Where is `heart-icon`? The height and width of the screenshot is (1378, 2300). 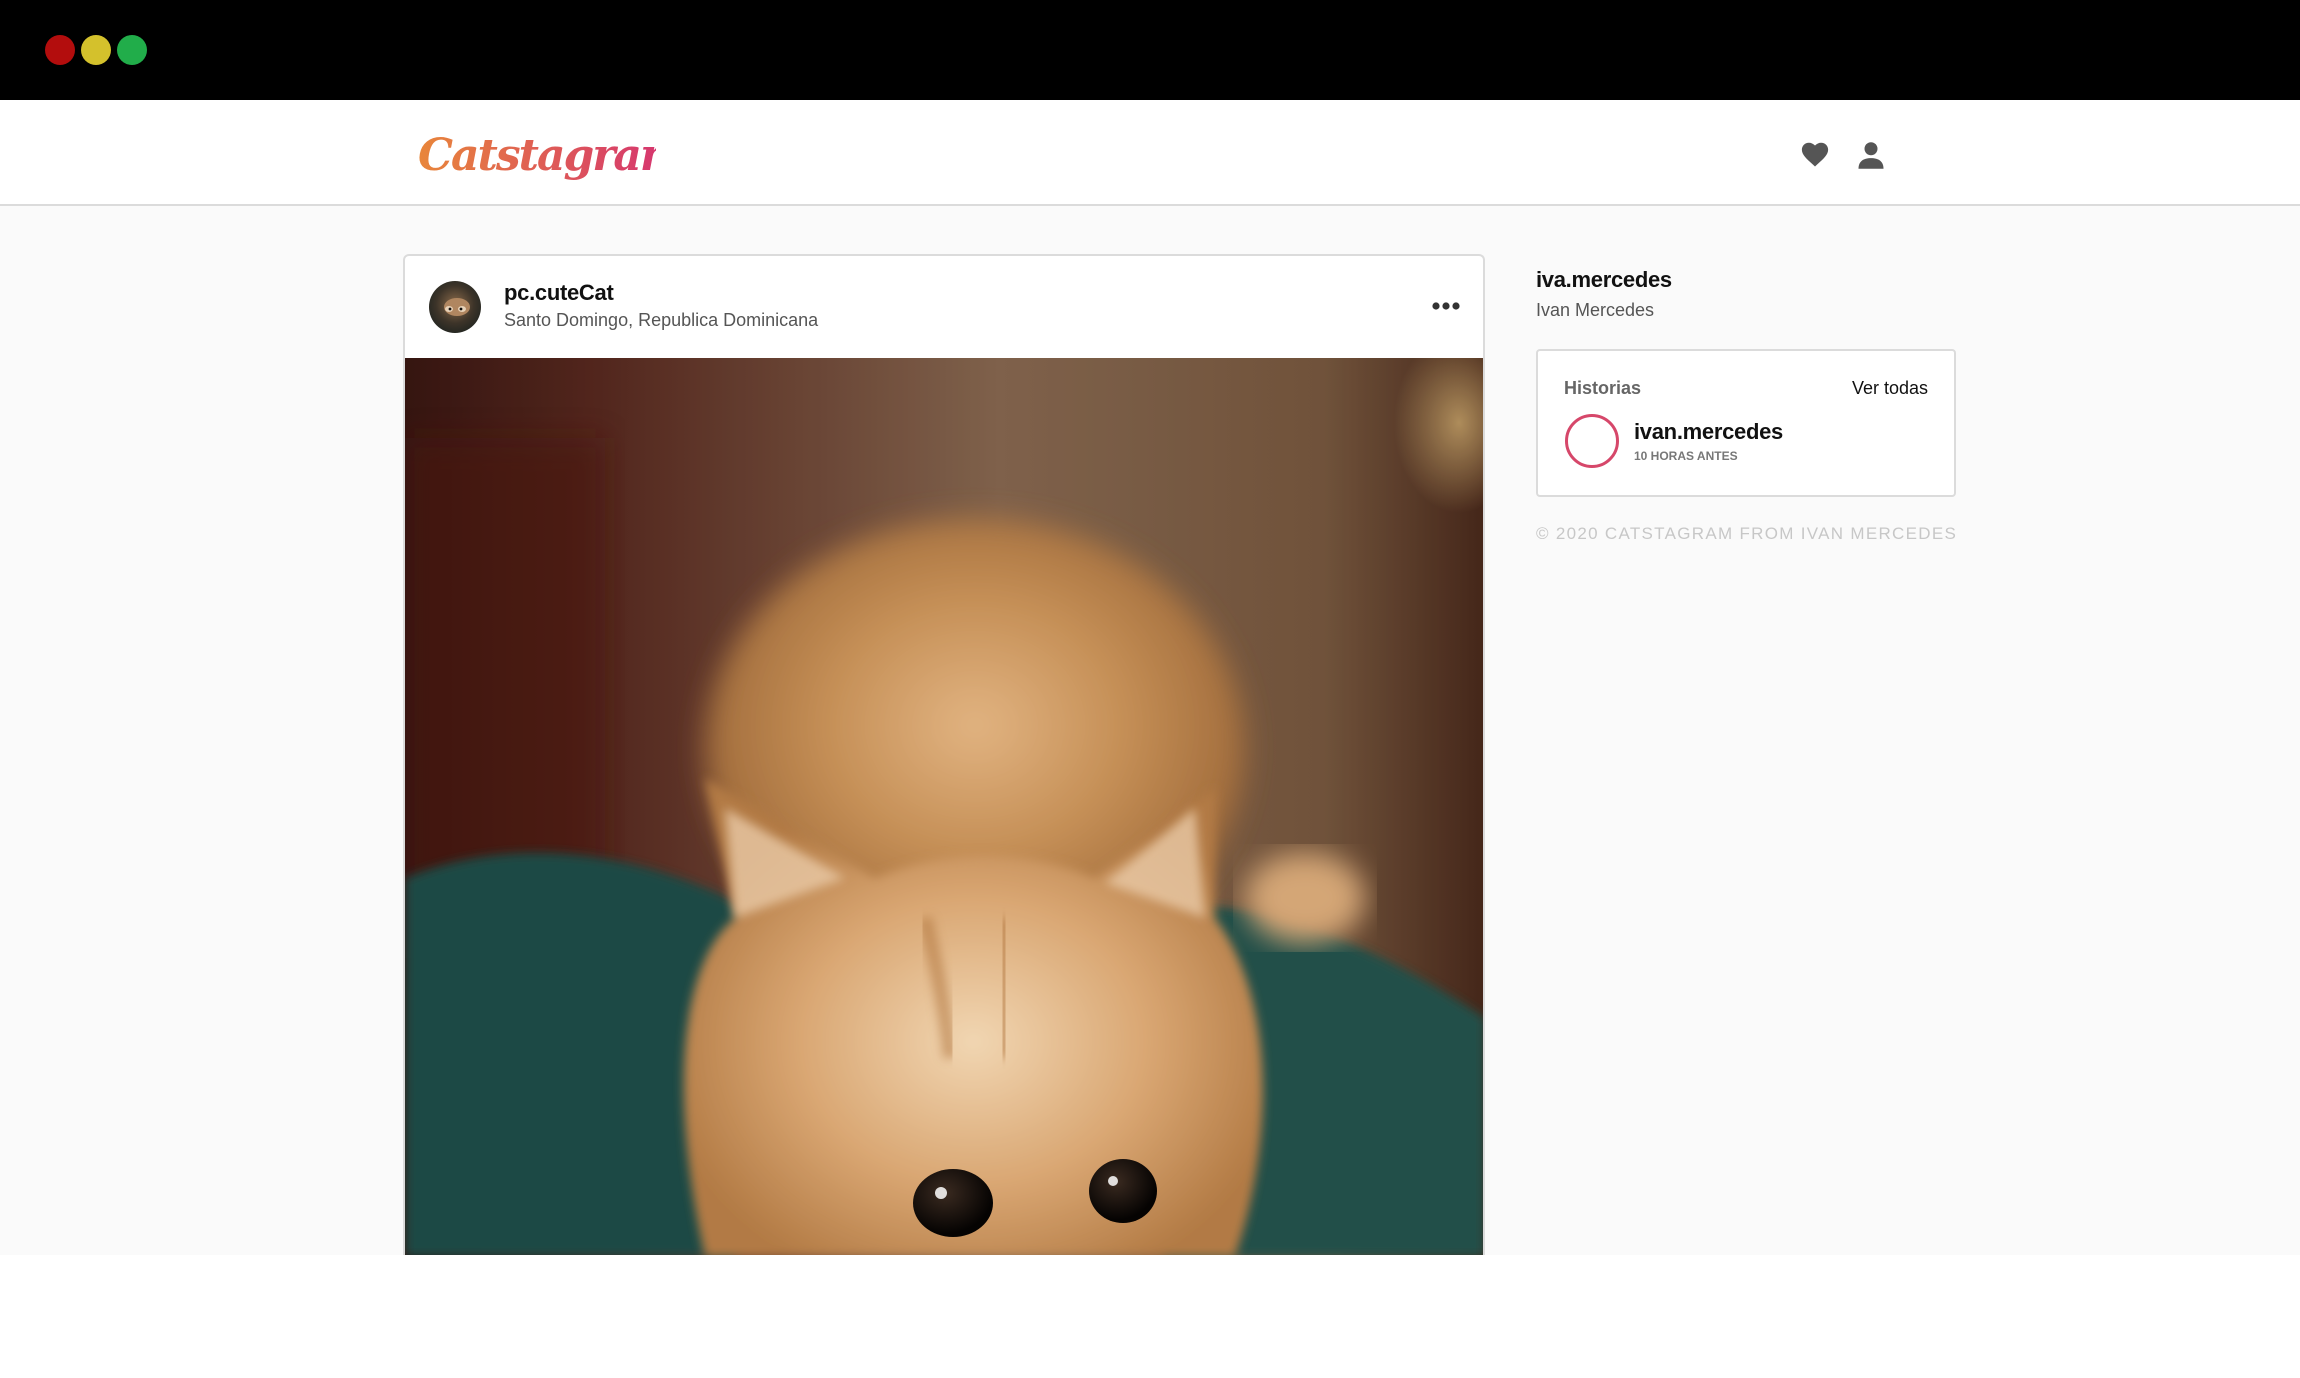
heart-icon is located at coordinates (1815, 154).